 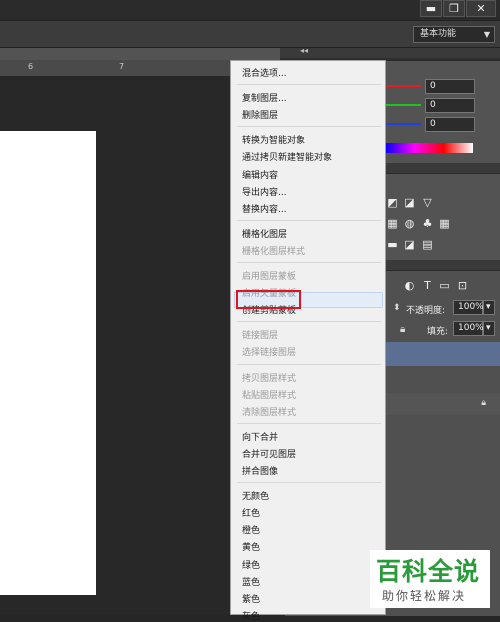 I want to click on blue-slider, so click(x=403, y=124).